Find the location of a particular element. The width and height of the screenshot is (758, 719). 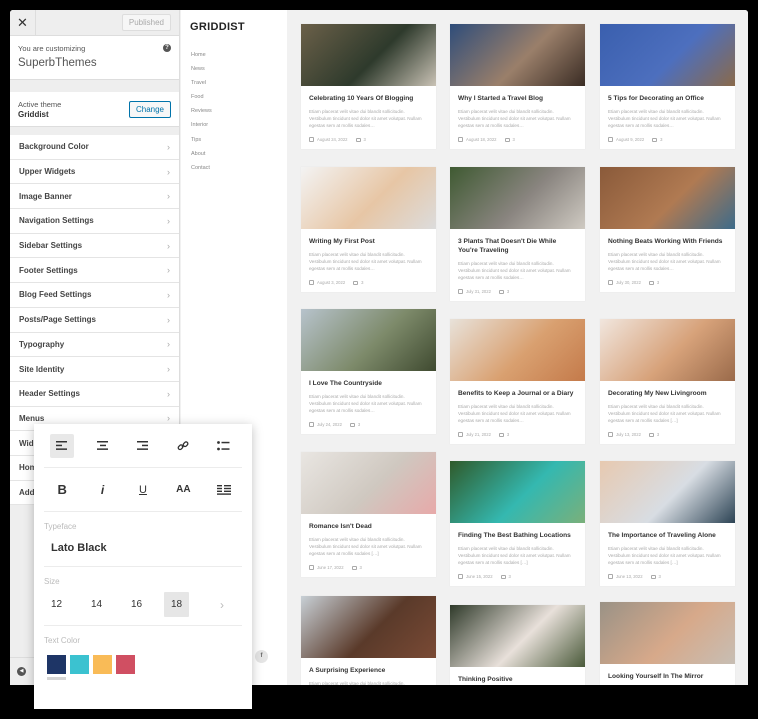

uppercase-button: AA is located at coordinates (183, 490).